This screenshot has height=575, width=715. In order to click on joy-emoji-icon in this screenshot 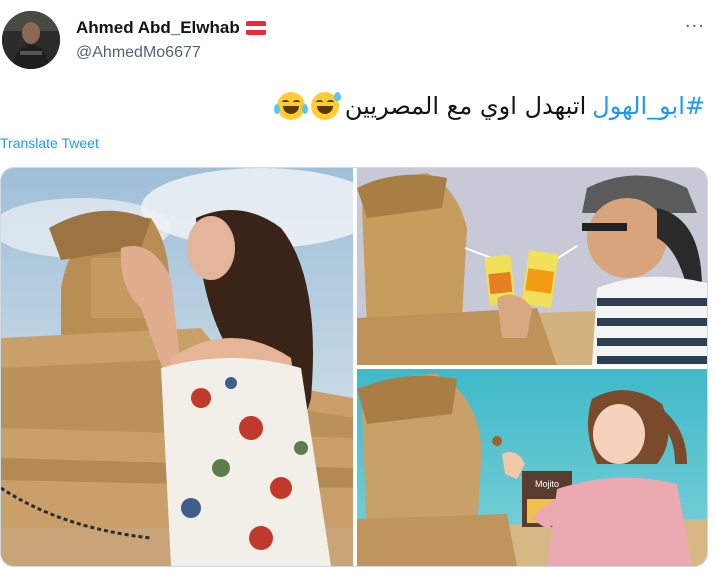, I will do `click(290, 106)`.